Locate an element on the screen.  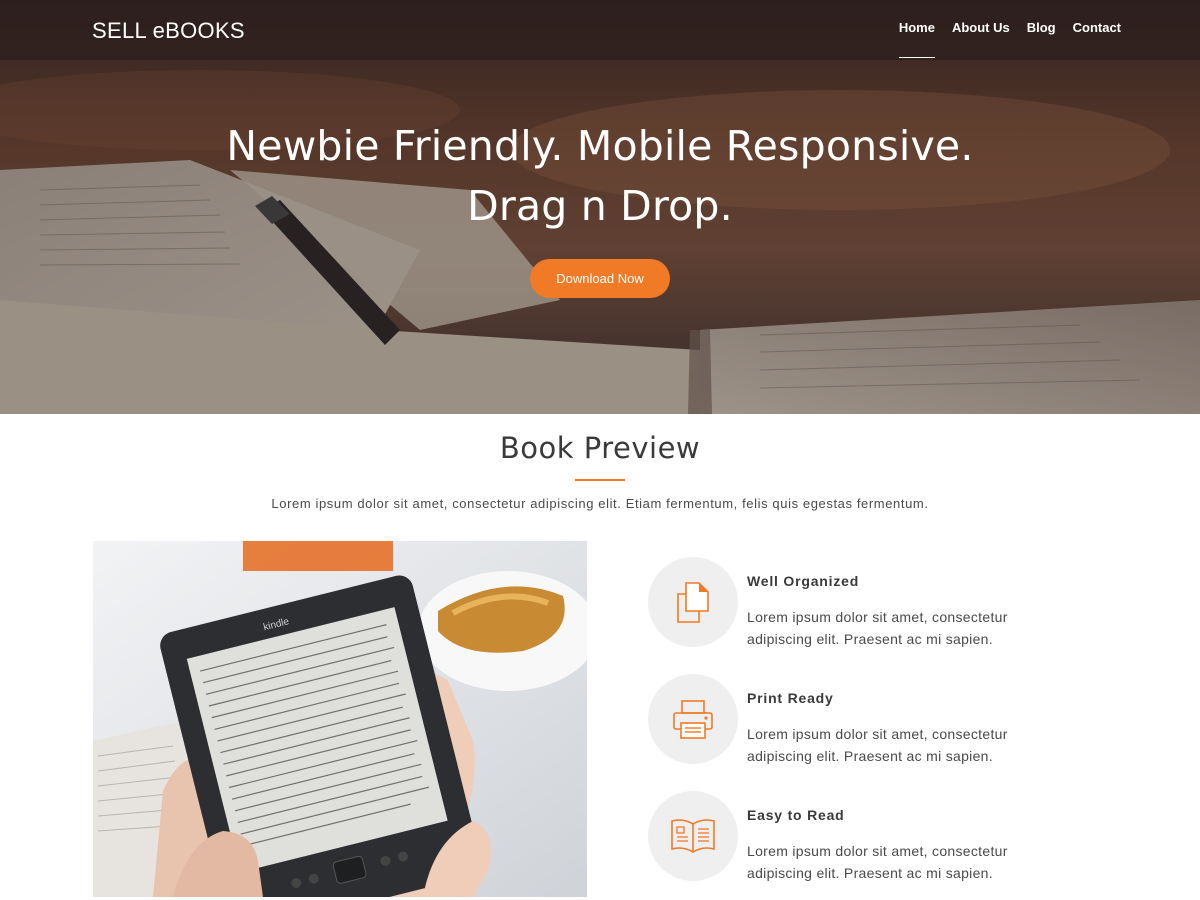
nav-item-blog: Blog is located at coordinates (1033, 39).